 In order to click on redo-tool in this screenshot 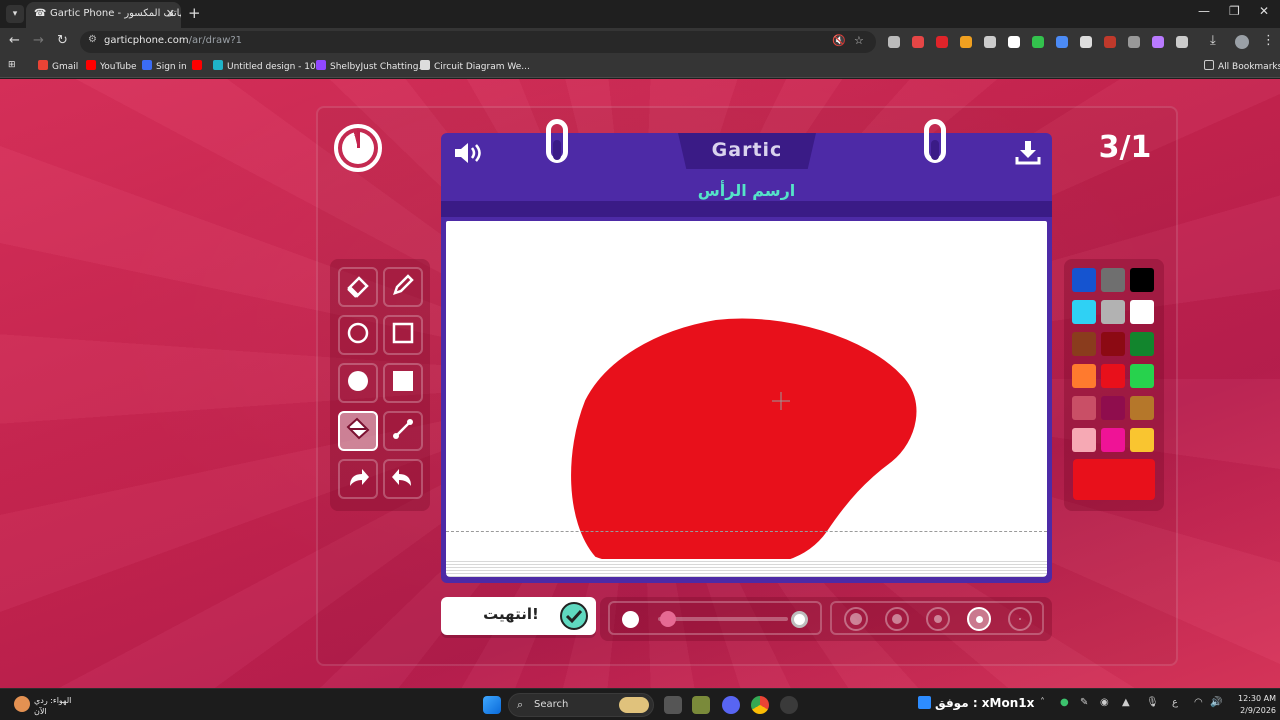, I will do `click(358, 479)`.